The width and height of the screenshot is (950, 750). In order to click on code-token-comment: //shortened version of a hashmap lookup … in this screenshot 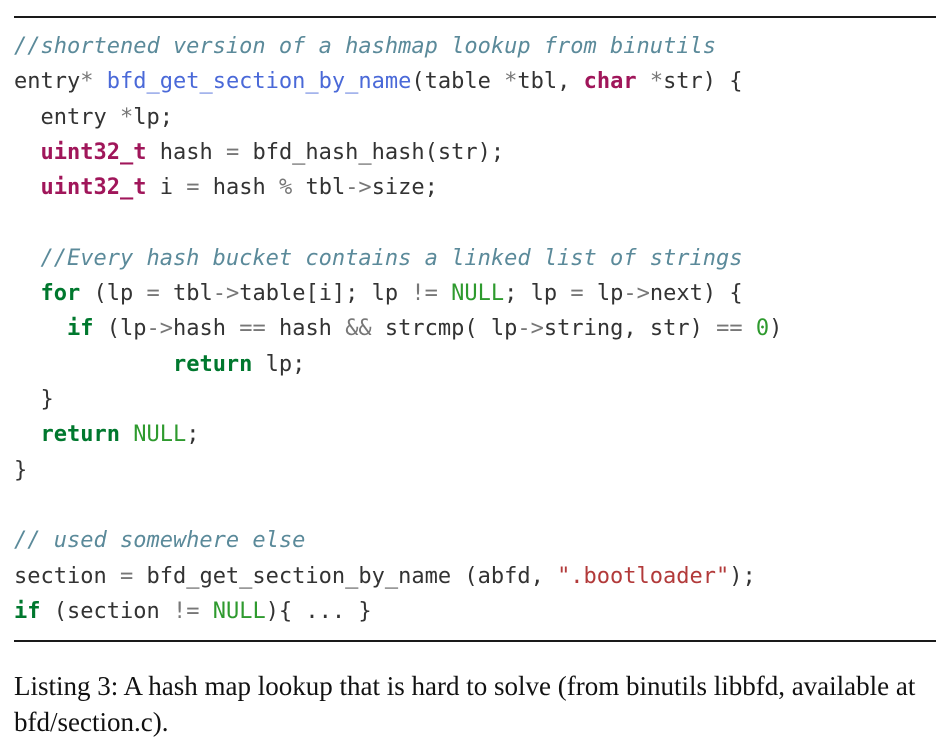, I will do `click(365, 46)`.